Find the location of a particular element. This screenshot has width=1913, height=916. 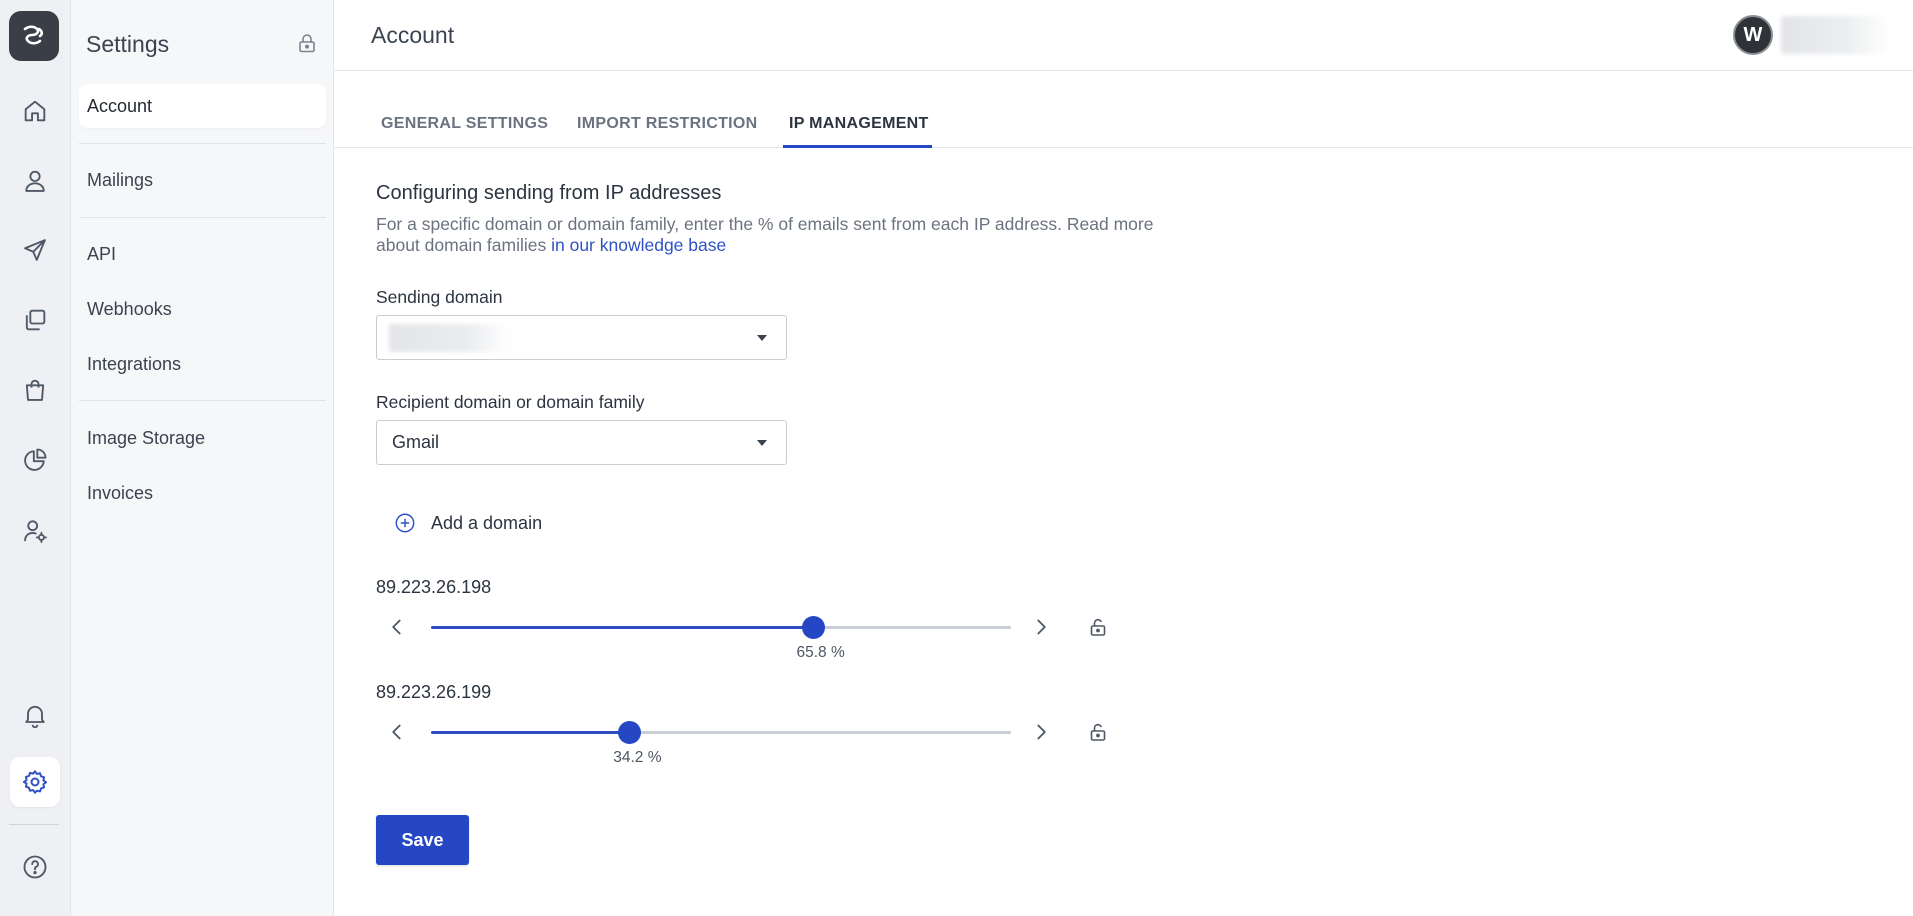

sidebar-item-api: API is located at coordinates (202, 254).